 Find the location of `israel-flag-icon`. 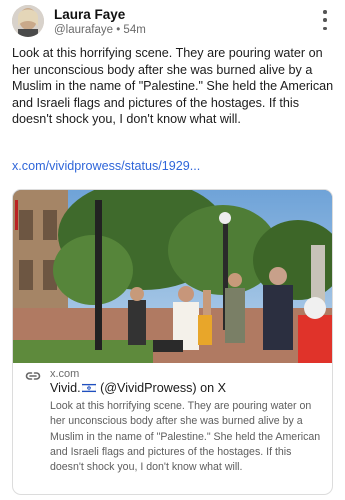

israel-flag-icon is located at coordinates (88, 388).